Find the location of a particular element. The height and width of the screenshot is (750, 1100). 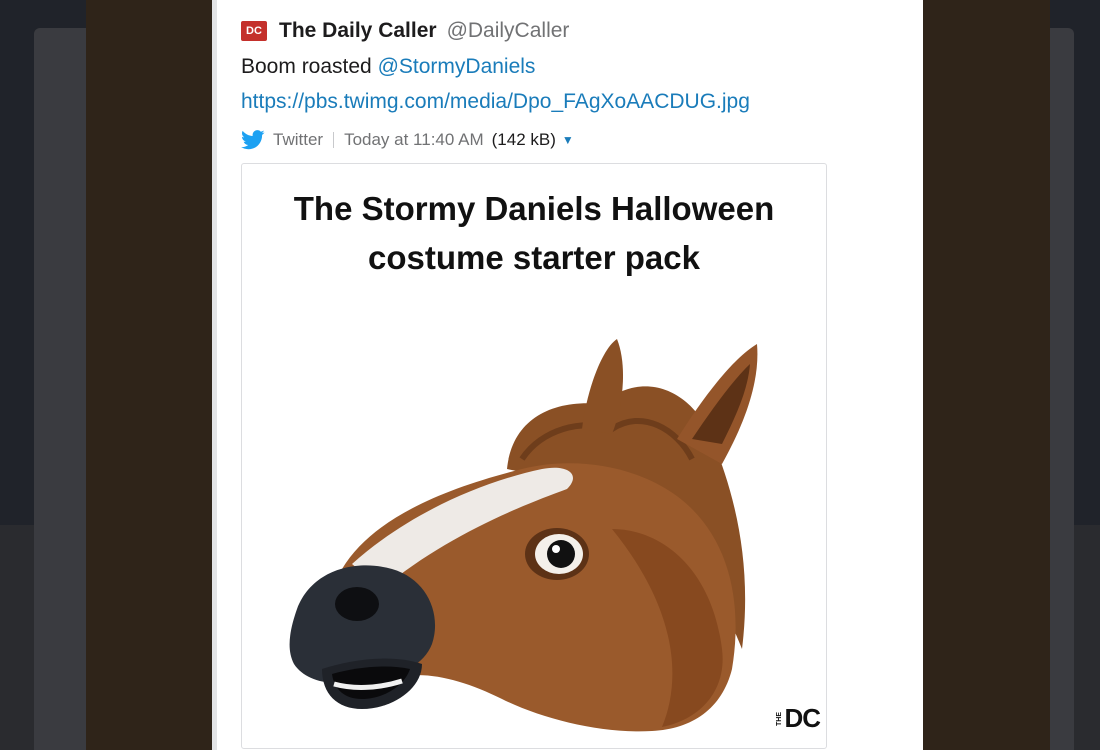

source-label: Twitter is located at coordinates (298, 140).